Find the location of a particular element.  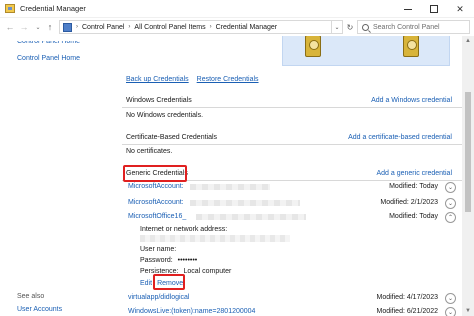

recent-locations-button: ⌄ is located at coordinates (38, 27).